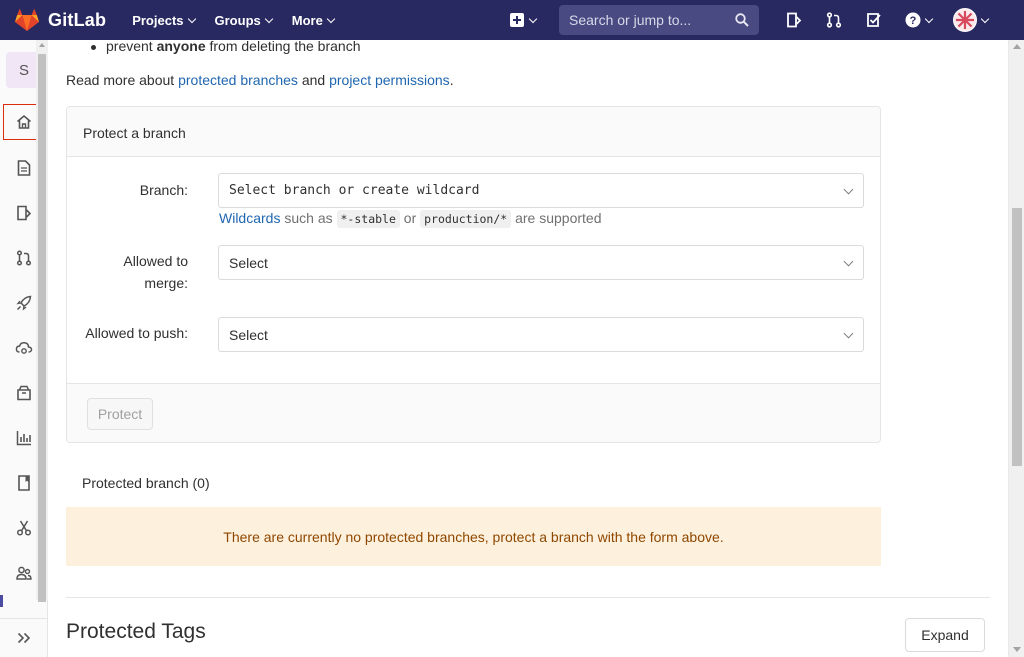 The height and width of the screenshot is (657, 1024). What do you see at coordinates (24, 573) in the screenshot?
I see `members-icon` at bounding box center [24, 573].